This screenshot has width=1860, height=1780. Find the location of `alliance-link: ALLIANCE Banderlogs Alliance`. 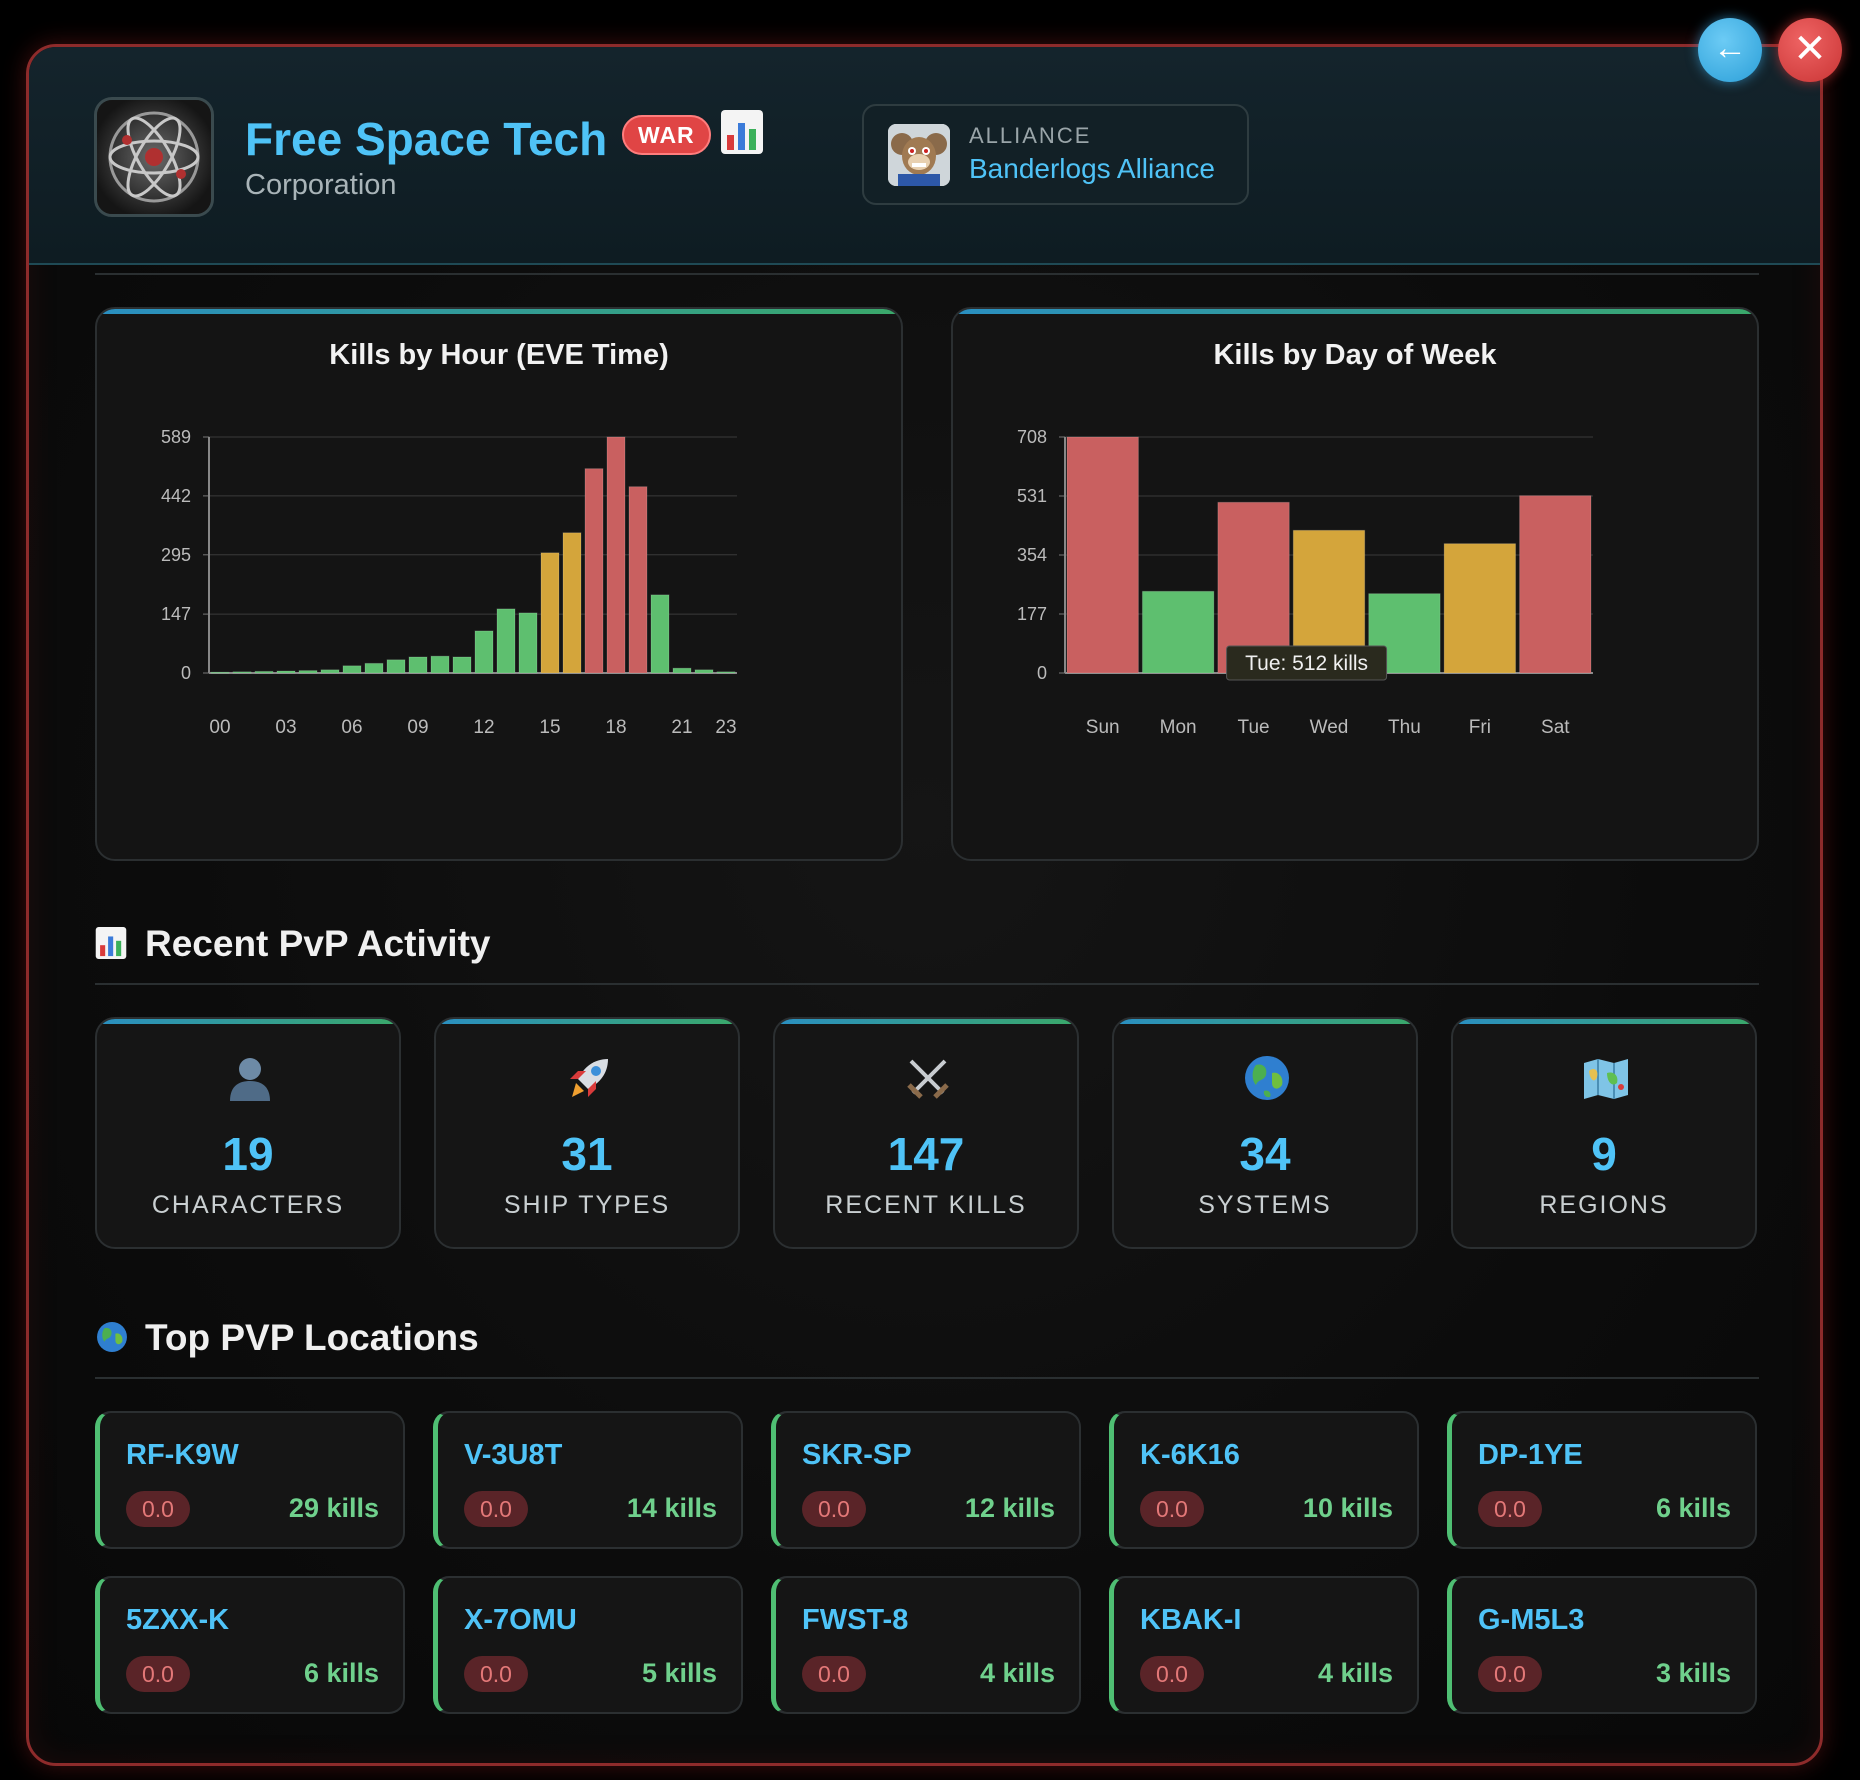

alliance-link: ALLIANCE Banderlogs Alliance is located at coordinates (1055, 154).